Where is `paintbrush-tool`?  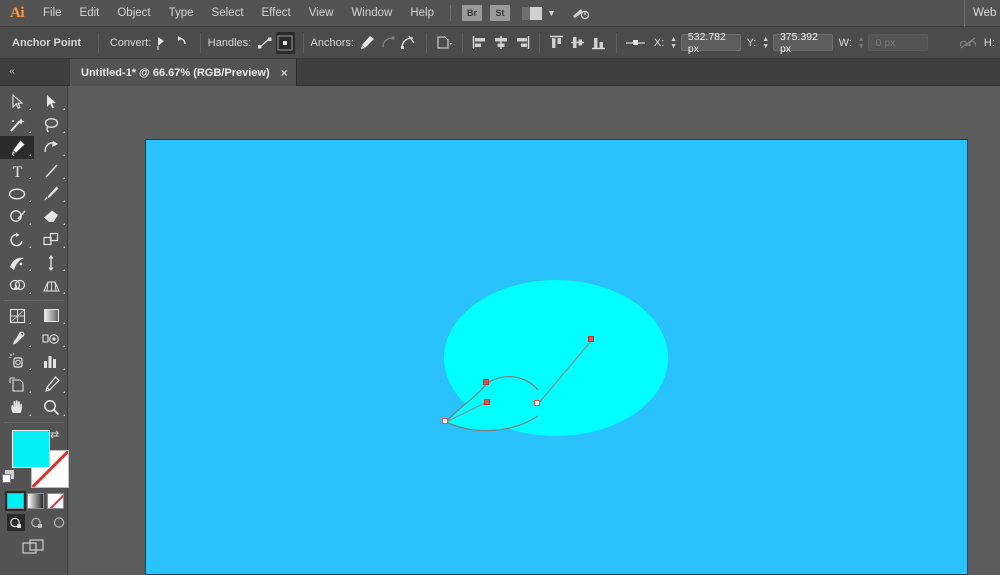
paintbrush-tool is located at coordinates (51, 193).